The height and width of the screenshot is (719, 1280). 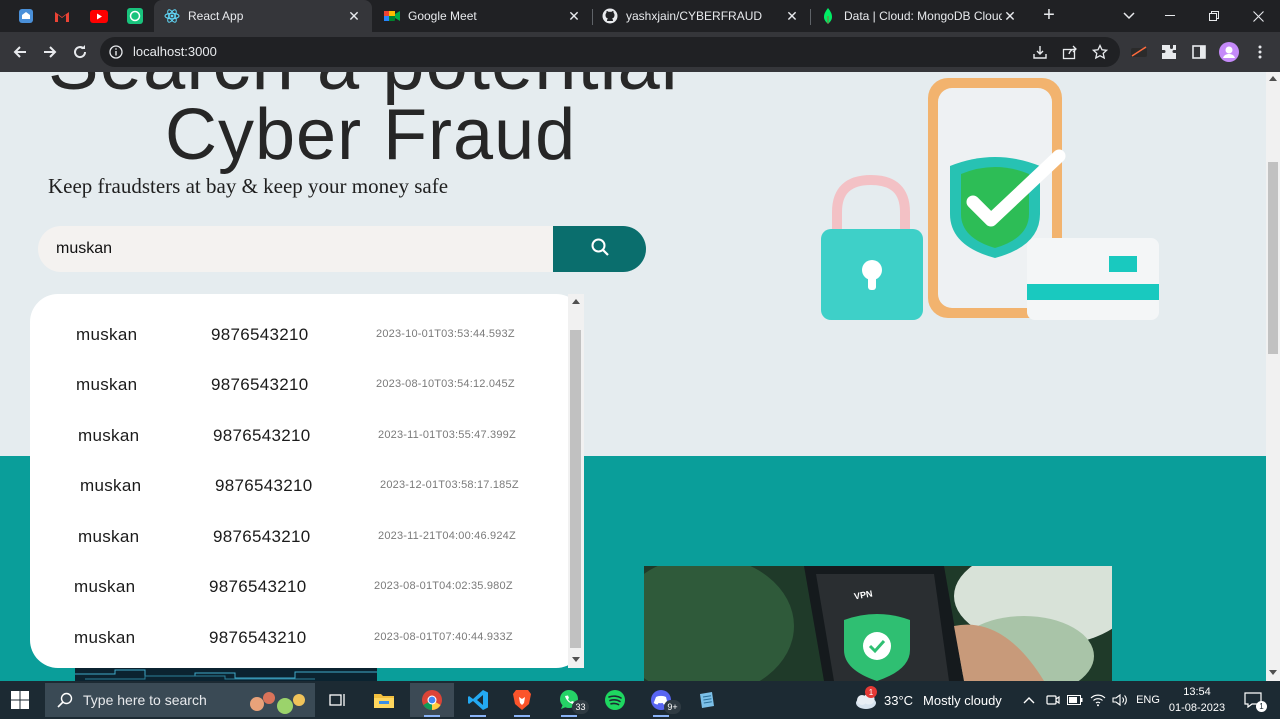 What do you see at coordinates (580, 707) in the screenshot?
I see `whatsapp-badge: 33` at bounding box center [580, 707].